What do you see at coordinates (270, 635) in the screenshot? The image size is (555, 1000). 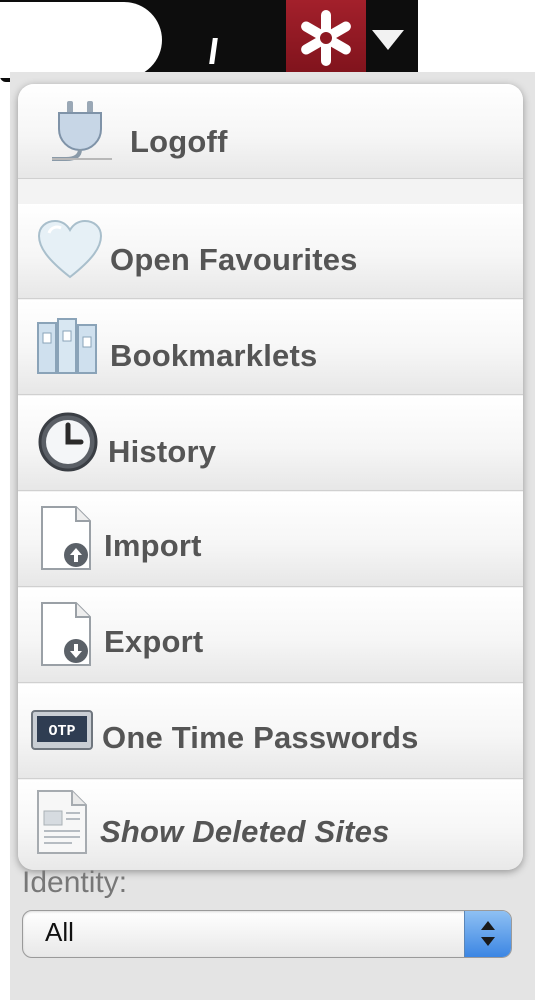 I see `menu-item-export: Export` at bounding box center [270, 635].